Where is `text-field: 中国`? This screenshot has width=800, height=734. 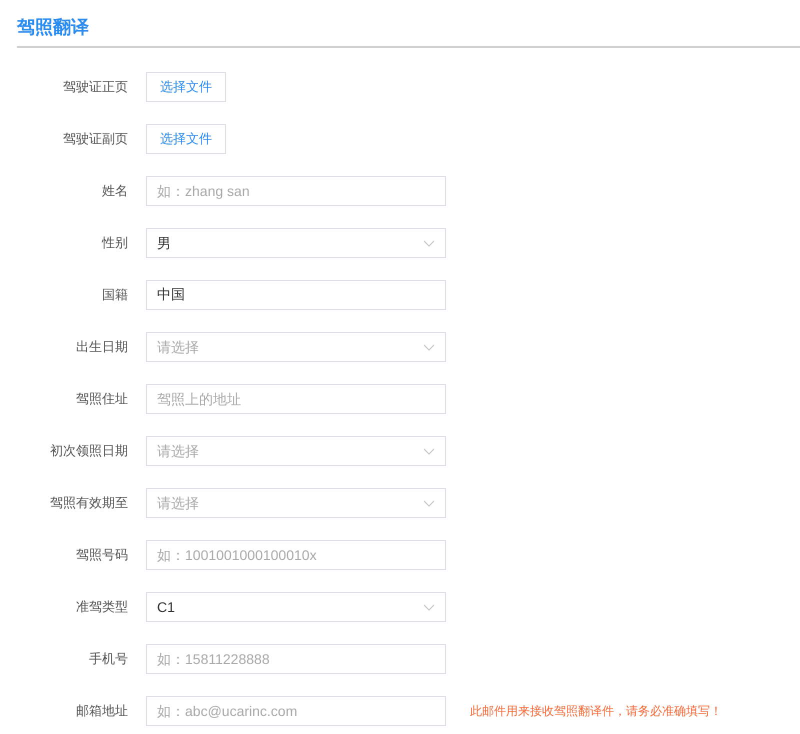
text-field: 中国 is located at coordinates (296, 295).